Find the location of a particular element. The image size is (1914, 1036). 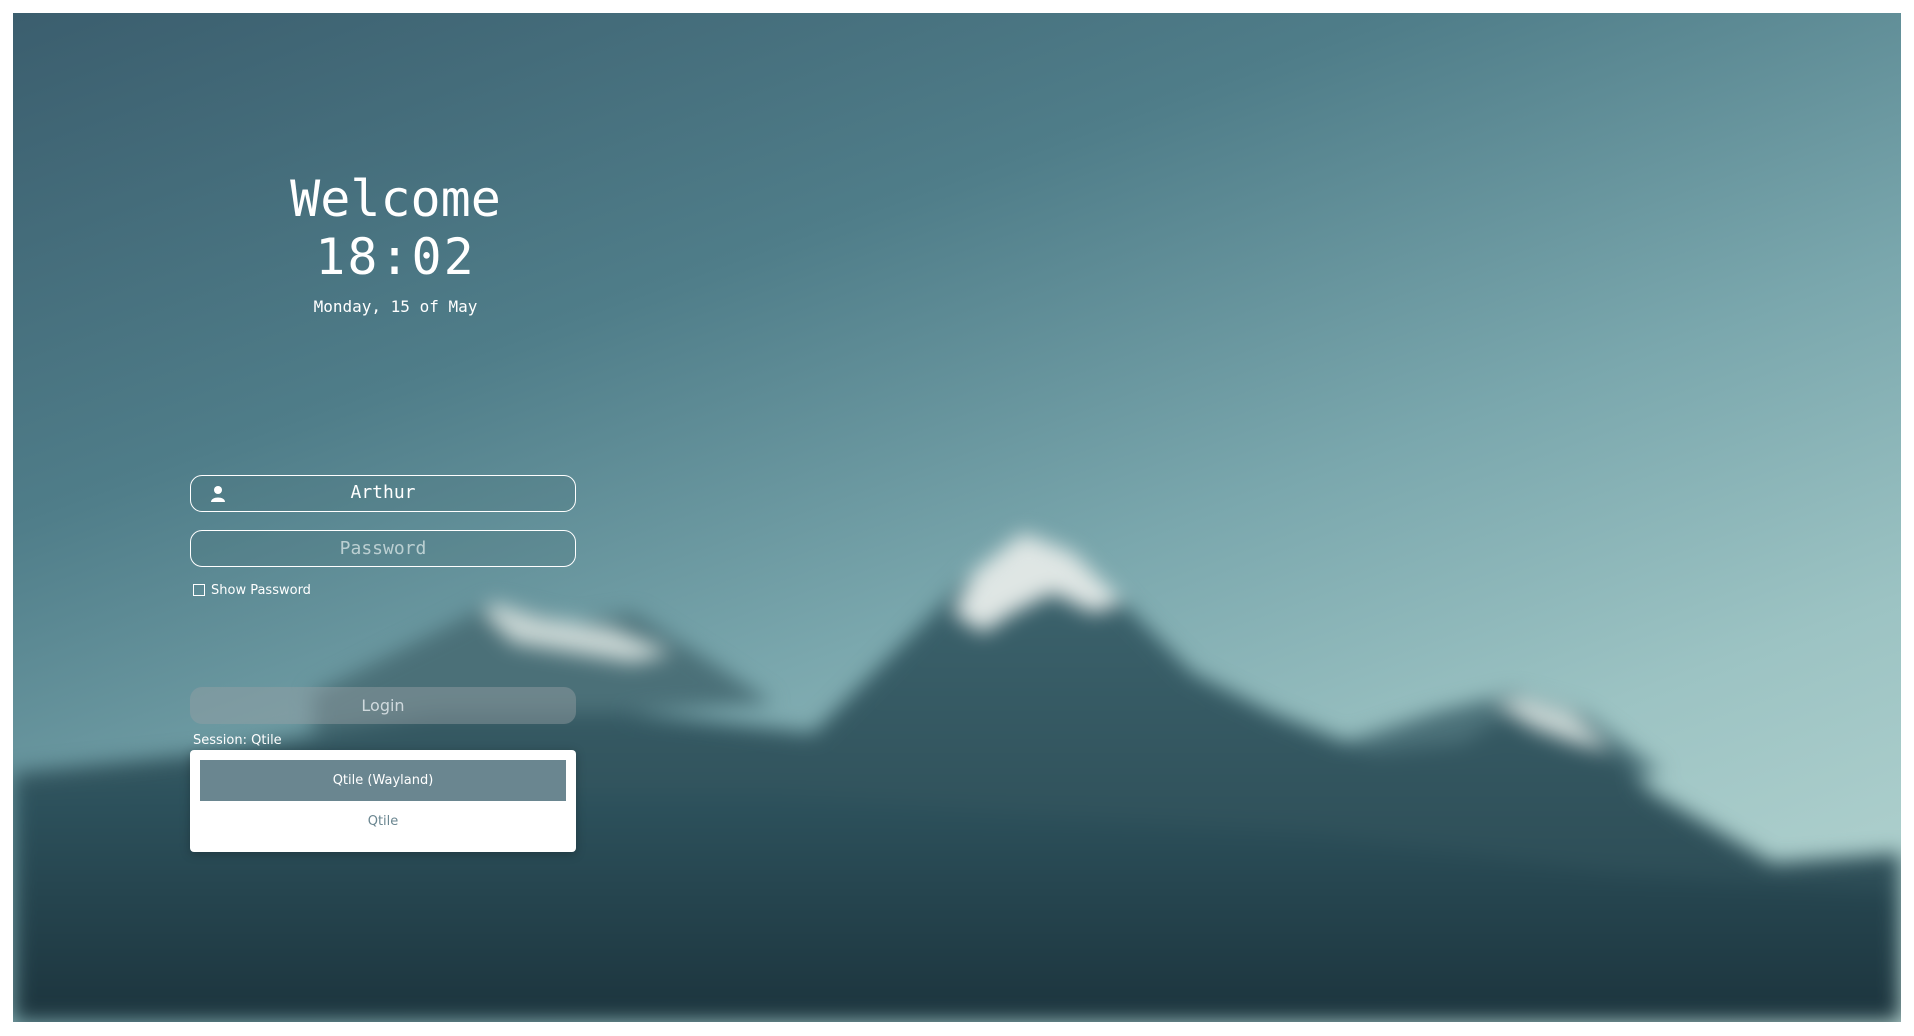

password-input is located at coordinates (383, 548).